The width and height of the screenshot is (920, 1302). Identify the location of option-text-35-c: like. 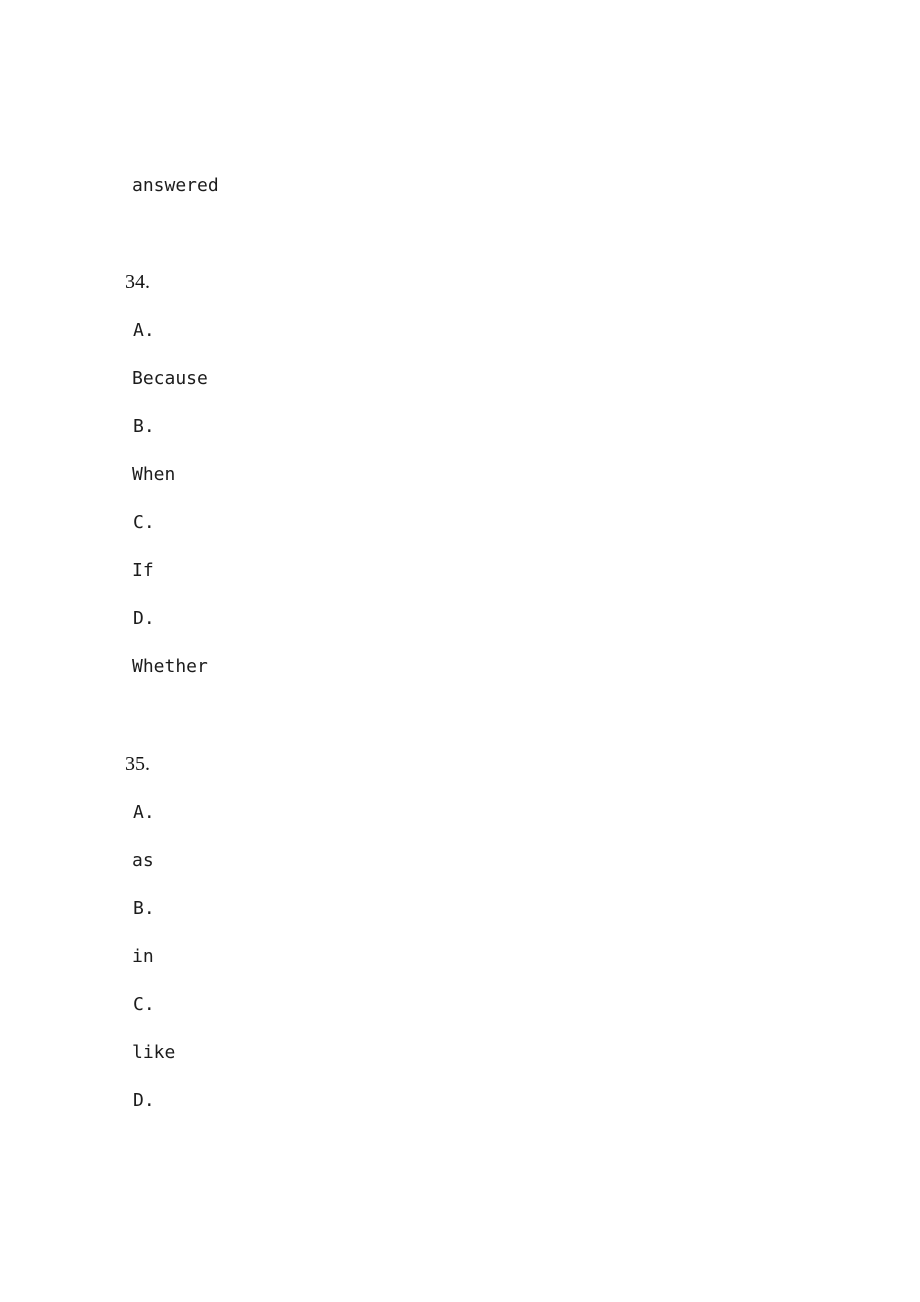
(153, 1053).